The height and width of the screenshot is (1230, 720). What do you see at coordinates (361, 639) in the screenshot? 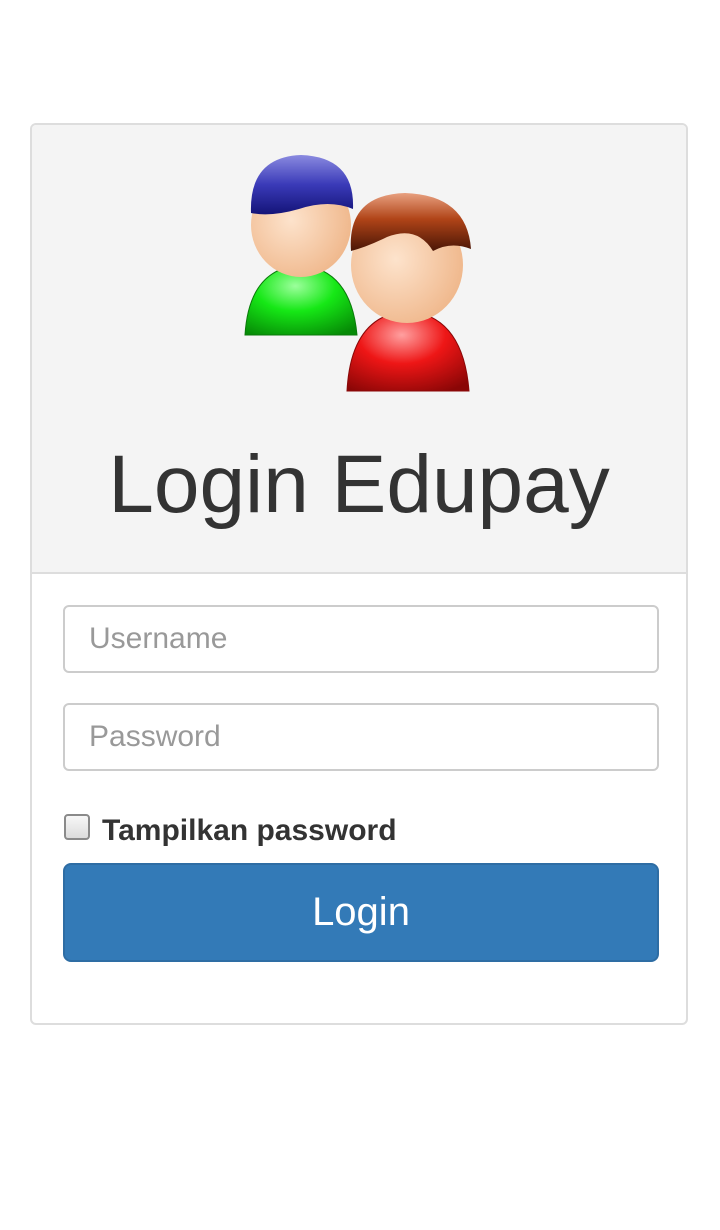
I see `username-input` at bounding box center [361, 639].